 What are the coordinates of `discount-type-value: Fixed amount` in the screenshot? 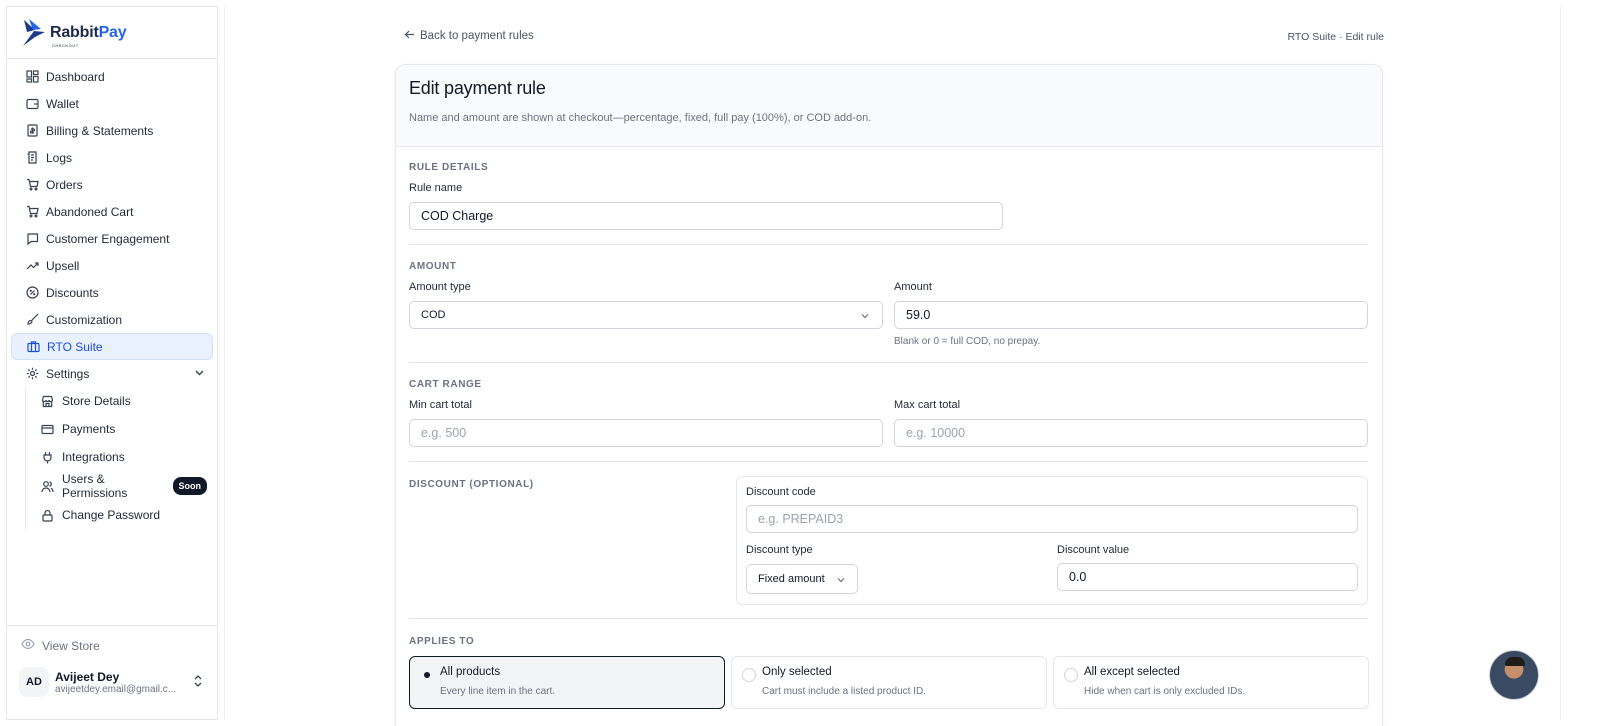 It's located at (791, 579).